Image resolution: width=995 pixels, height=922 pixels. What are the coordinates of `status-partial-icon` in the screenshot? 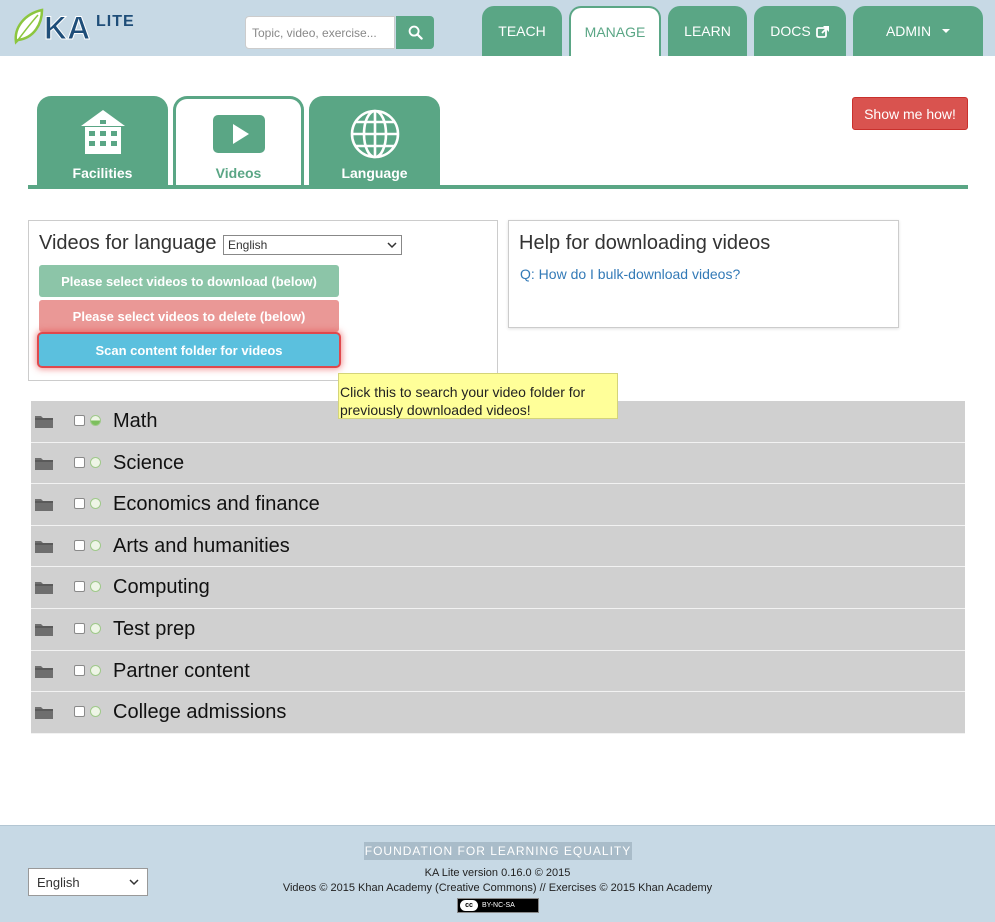 It's located at (95, 420).